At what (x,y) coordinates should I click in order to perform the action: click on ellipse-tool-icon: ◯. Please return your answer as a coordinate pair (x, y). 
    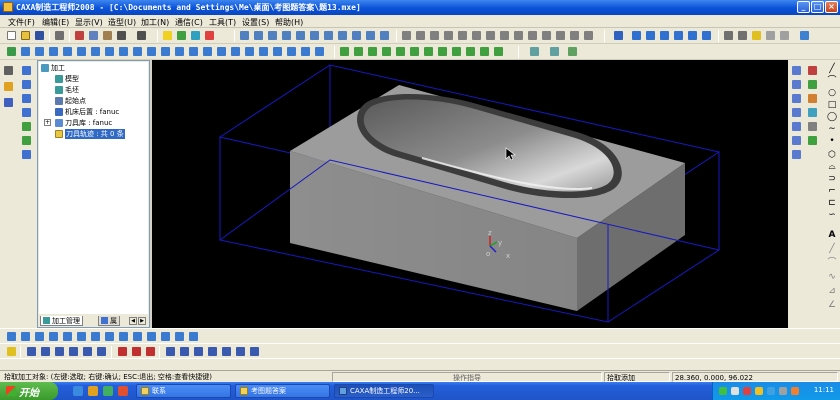
    Looking at the image, I should click on (832, 117).